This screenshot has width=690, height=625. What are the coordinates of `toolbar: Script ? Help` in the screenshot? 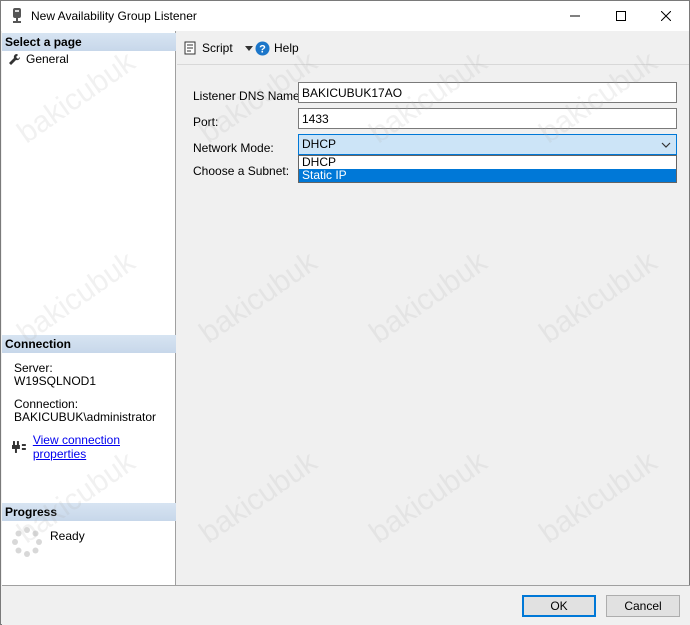 It's located at (433, 48).